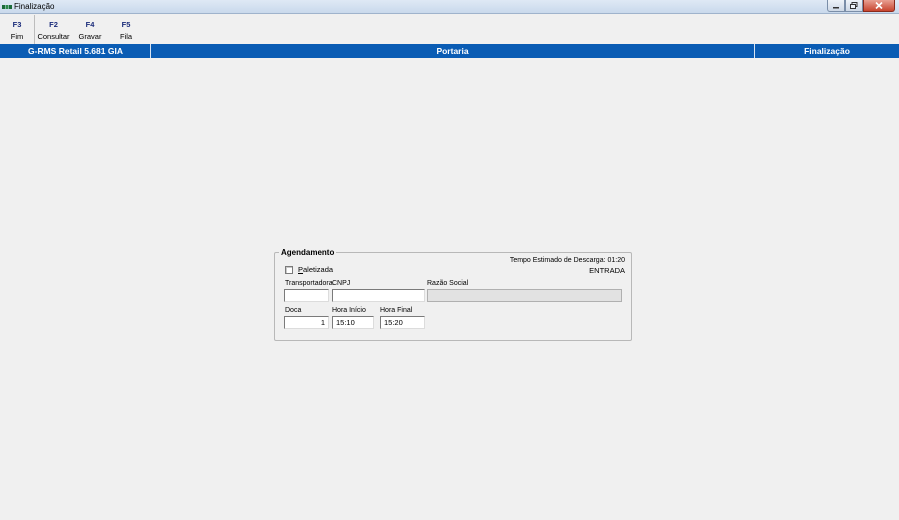 Image resolution: width=899 pixels, height=520 pixels. Describe the element at coordinates (306, 295) in the screenshot. I see `transportadora-field` at that location.